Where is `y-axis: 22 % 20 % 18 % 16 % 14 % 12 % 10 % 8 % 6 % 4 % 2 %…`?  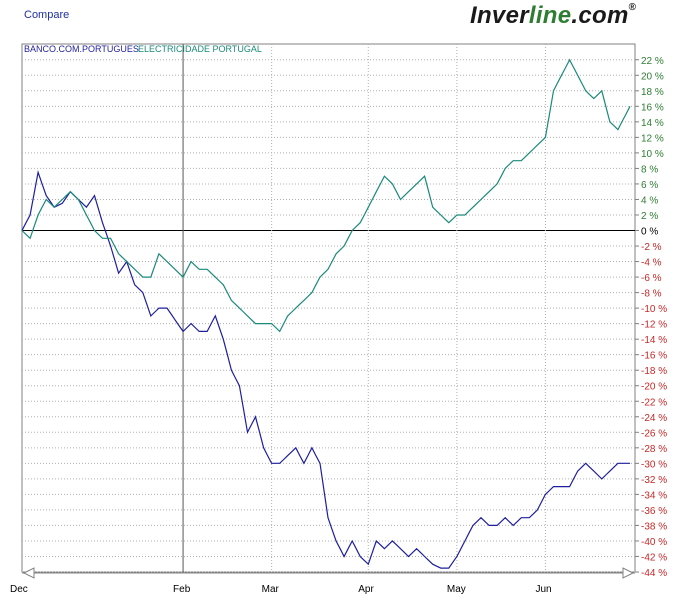
y-axis: 22 % 20 % 18 % 16 % 14 % 12 % 10 % 8 % 6 % 4 % 2 %… is located at coordinates (651, 317).